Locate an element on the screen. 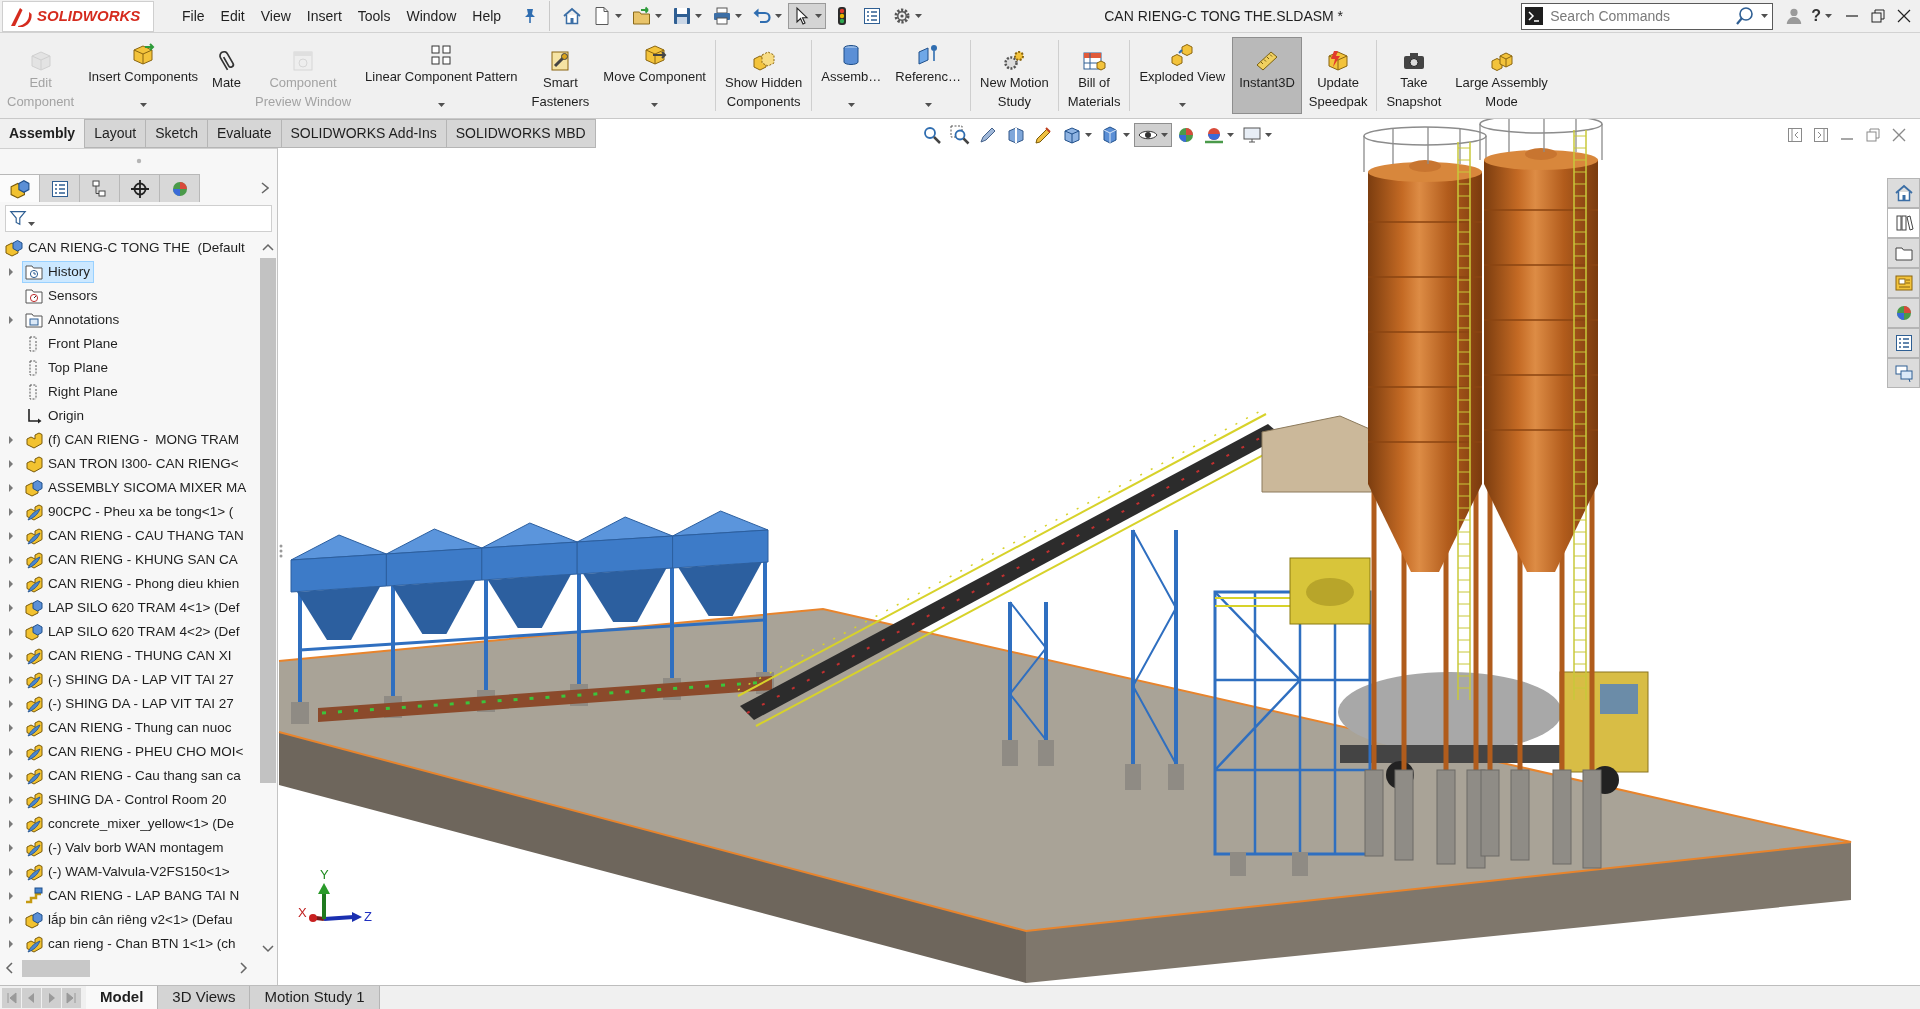 This screenshot has width=1920, height=1009. ribbon-button: New Motion Study is located at coordinates (1014, 75).